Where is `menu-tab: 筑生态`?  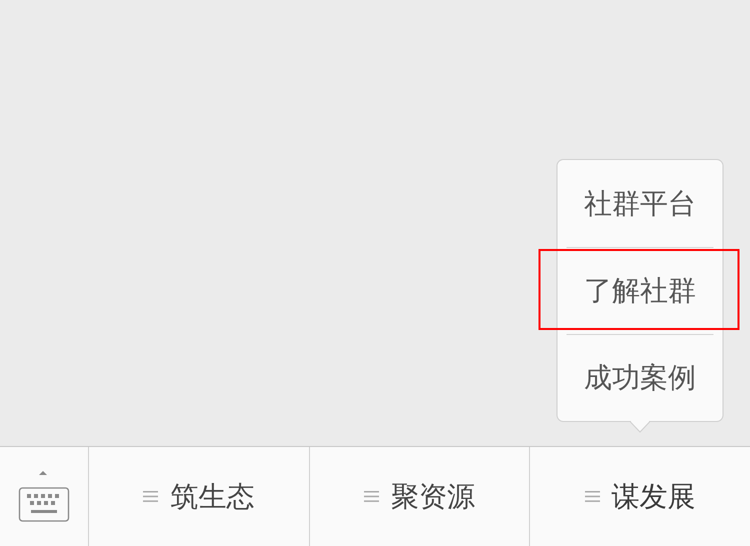
menu-tab: 筑生态 is located at coordinates (198, 497).